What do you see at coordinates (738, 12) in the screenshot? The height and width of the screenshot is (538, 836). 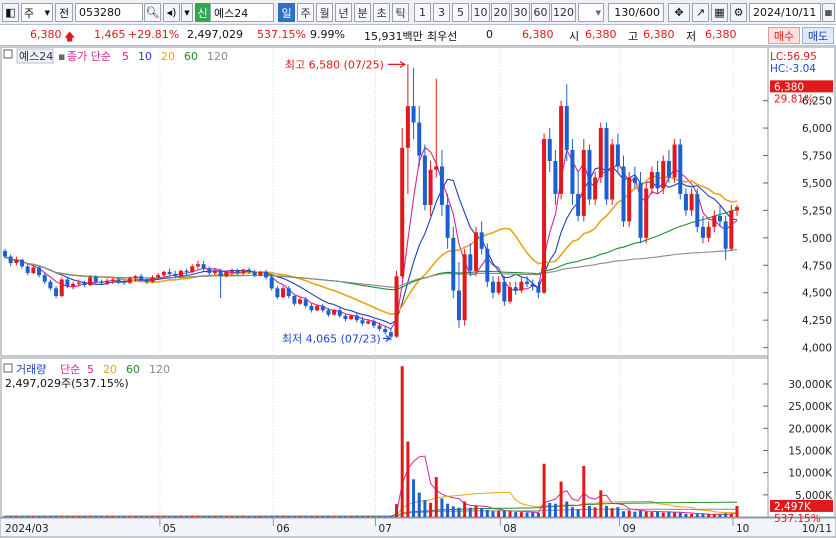 I see `gear-icon: ⚙` at bounding box center [738, 12].